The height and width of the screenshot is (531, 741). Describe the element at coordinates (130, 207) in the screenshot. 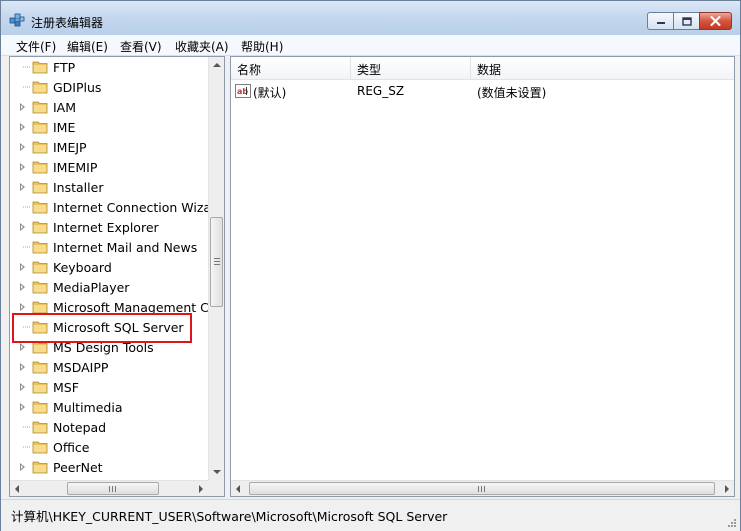

I see `tree-item-label: Internet Connection Wizard` at that location.